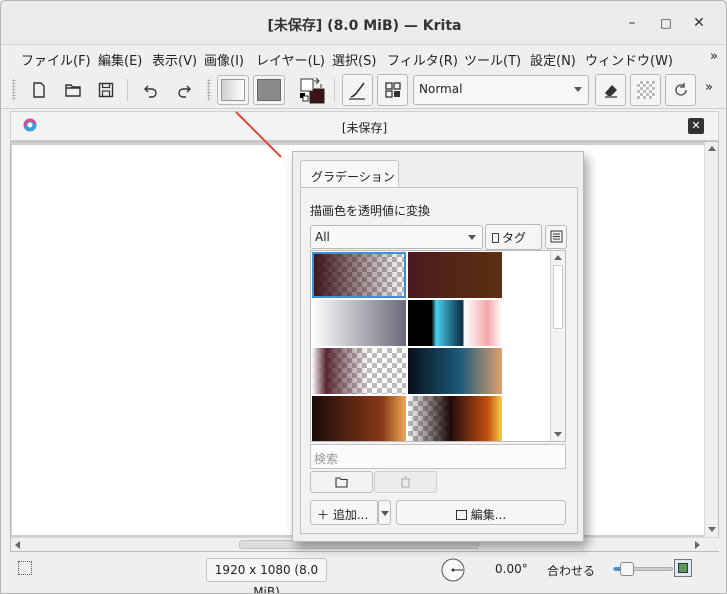 The width and height of the screenshot is (727, 594). What do you see at coordinates (233, 90) in the screenshot?
I see `gradient-swatch-icon` at bounding box center [233, 90].